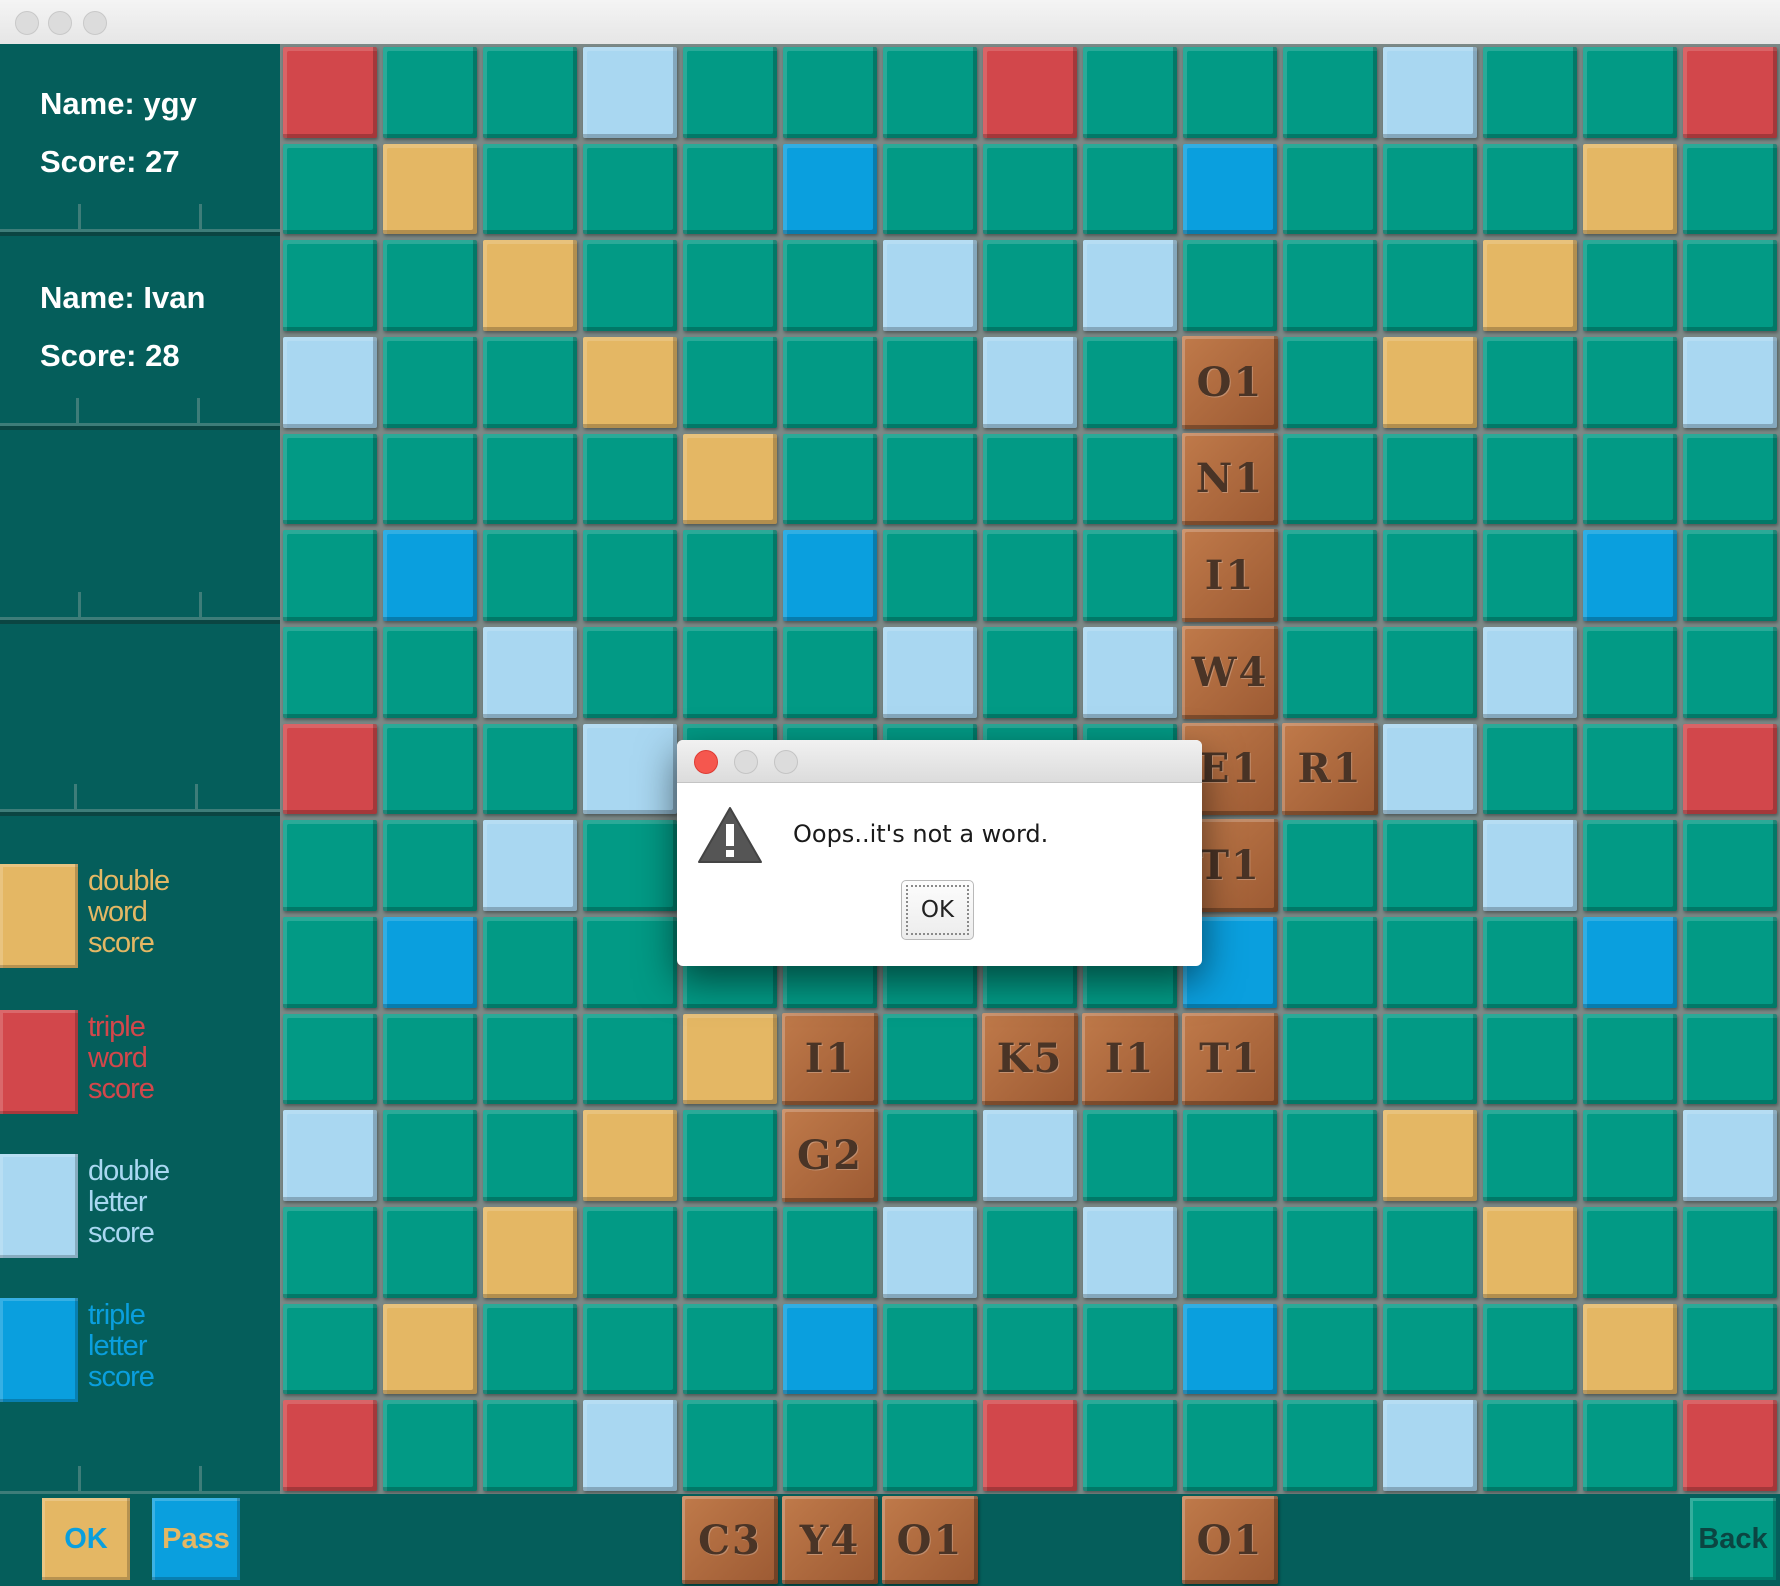  Describe the element at coordinates (1330, 769) in the screenshot. I see `board-tile: R1` at that location.